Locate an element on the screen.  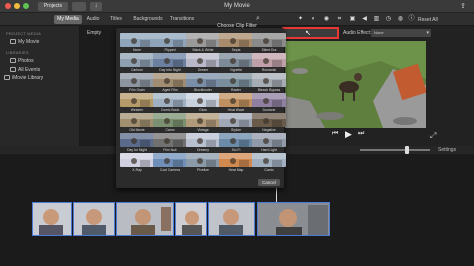
filter-option: Heat Map is located at coordinates (236, 163).